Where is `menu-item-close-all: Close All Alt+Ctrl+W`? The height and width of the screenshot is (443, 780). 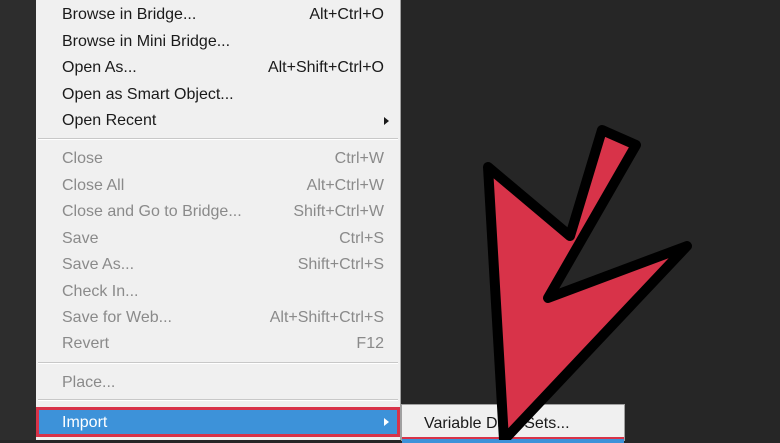
menu-item-close-all: Close All Alt+Ctrl+W is located at coordinates (218, 186).